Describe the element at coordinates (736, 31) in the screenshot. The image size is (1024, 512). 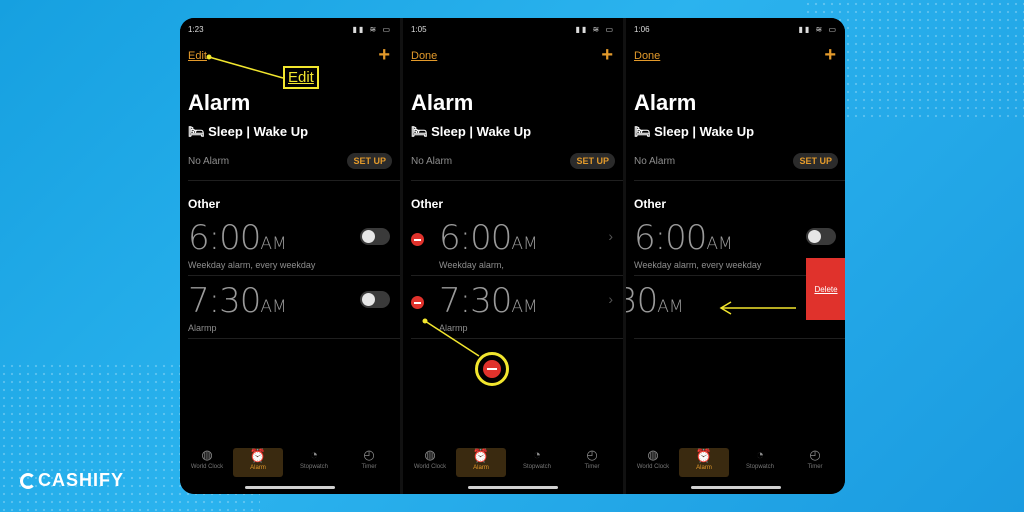
I see `status-bar: 1:06 ▮▮ ≋ ▭` at that location.